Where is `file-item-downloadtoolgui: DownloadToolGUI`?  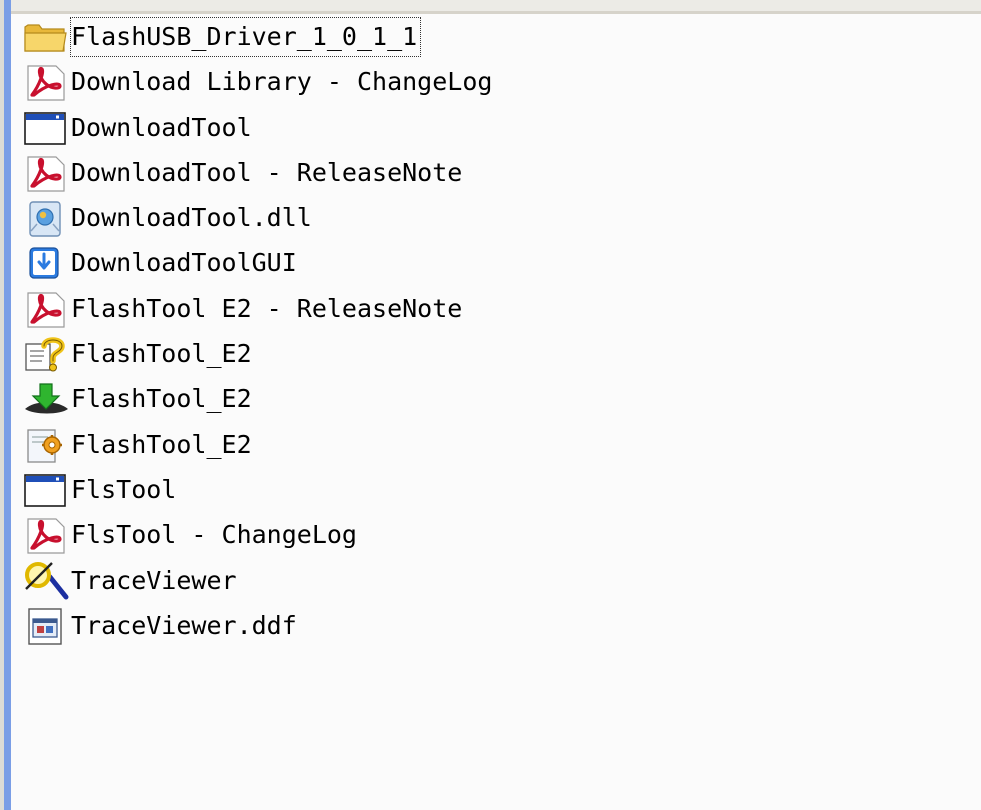
file-item-downloadtoolgui: DownloadToolGUI is located at coordinates (259, 265).